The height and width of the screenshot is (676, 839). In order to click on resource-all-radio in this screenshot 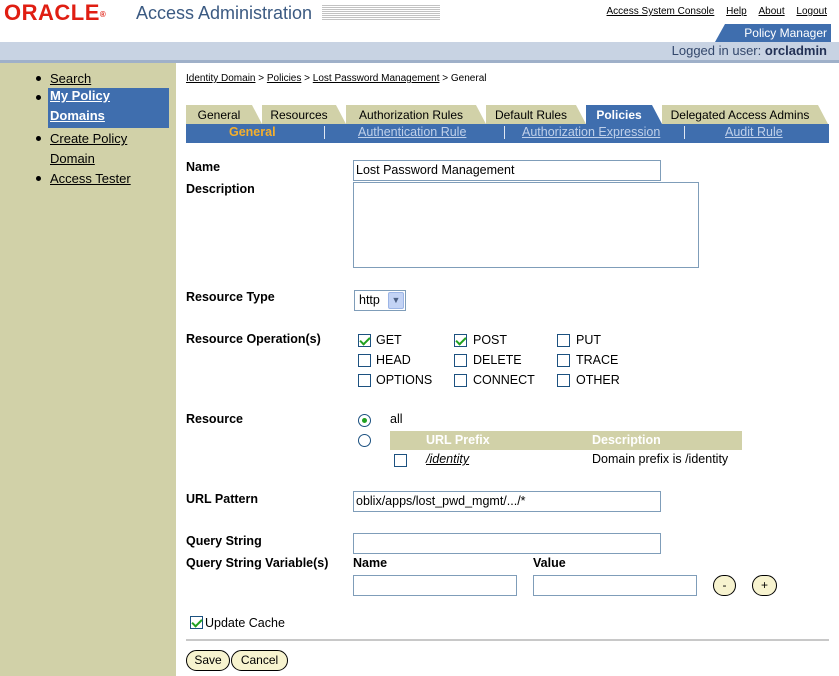, I will do `click(364, 420)`.